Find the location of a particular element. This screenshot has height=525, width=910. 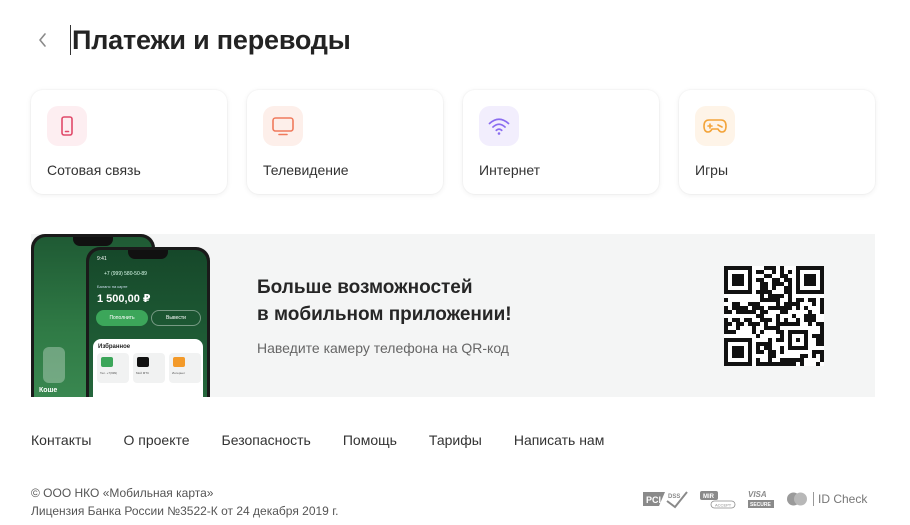

category-card-internet: Интернет is located at coordinates (561, 142).